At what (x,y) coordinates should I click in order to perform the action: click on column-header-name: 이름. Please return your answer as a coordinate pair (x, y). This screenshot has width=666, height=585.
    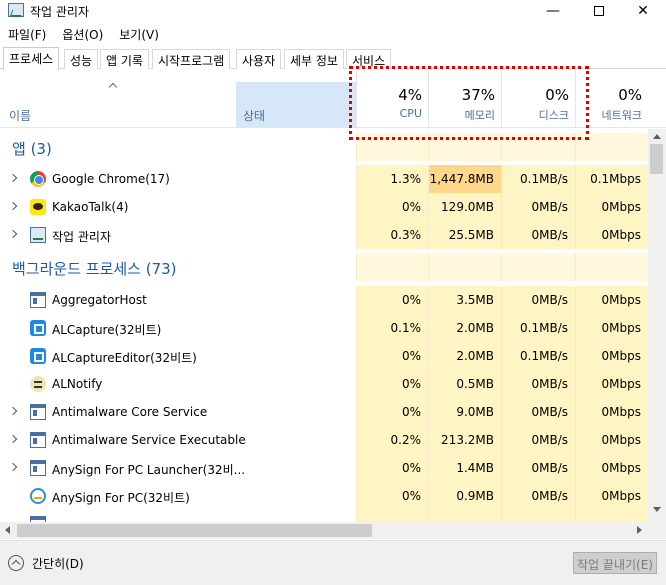
    Looking at the image, I should click on (20, 115).